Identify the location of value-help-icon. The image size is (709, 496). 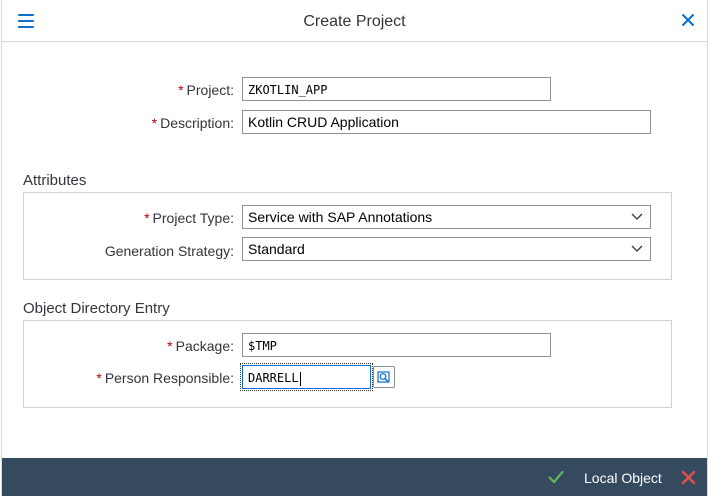
(383, 377).